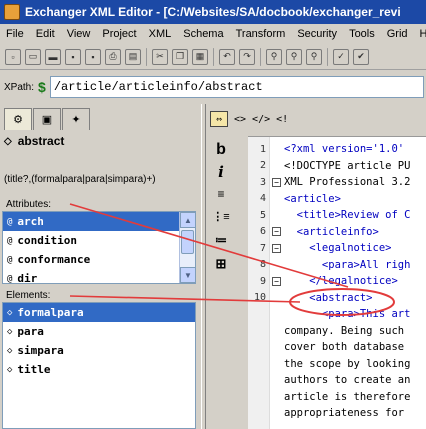 The image size is (426, 429). I want to click on tag-view-icon: ⇔, so click(219, 119).